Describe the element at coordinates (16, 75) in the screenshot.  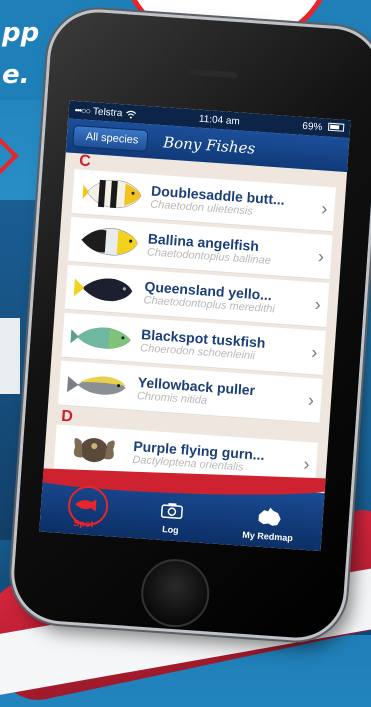
I see `tagline-line-2: e.` at that location.